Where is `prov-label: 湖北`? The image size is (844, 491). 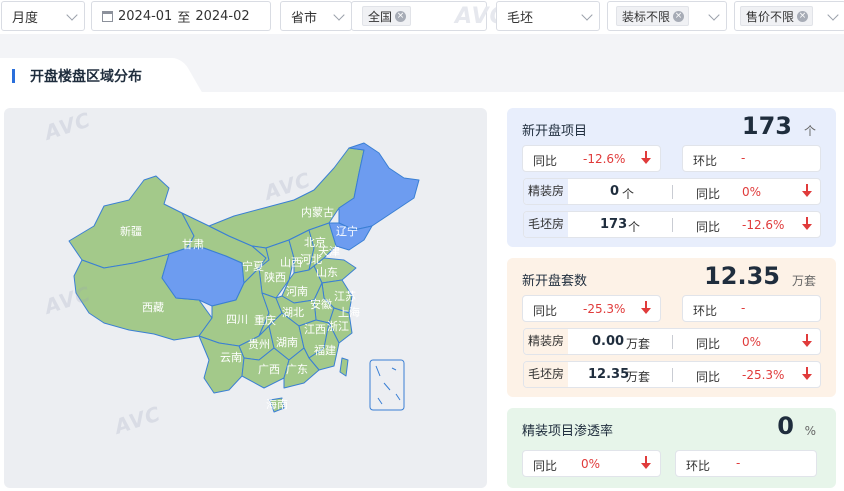 prov-label: 湖北 is located at coordinates (293, 312).